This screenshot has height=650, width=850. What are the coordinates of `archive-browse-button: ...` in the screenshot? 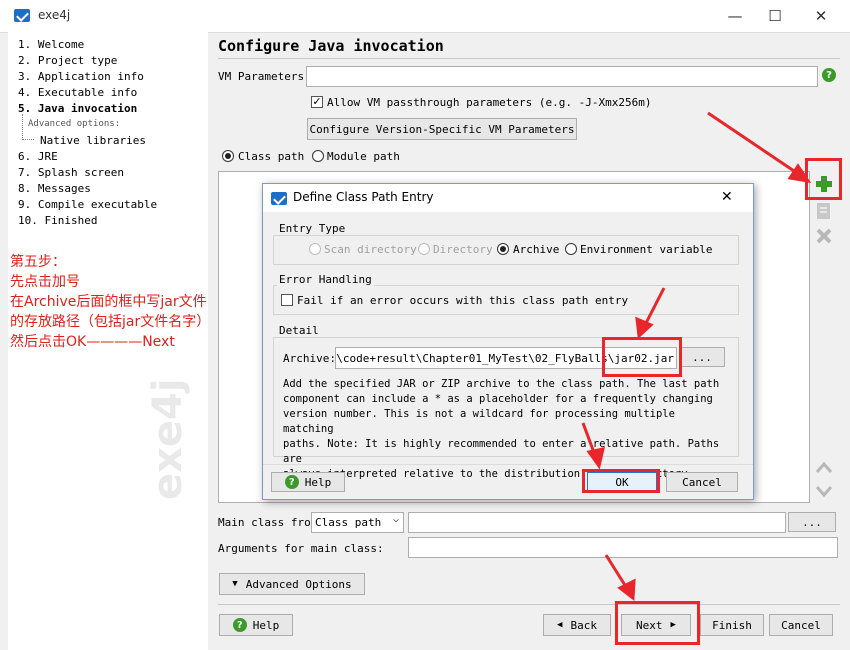 It's located at (702, 357).